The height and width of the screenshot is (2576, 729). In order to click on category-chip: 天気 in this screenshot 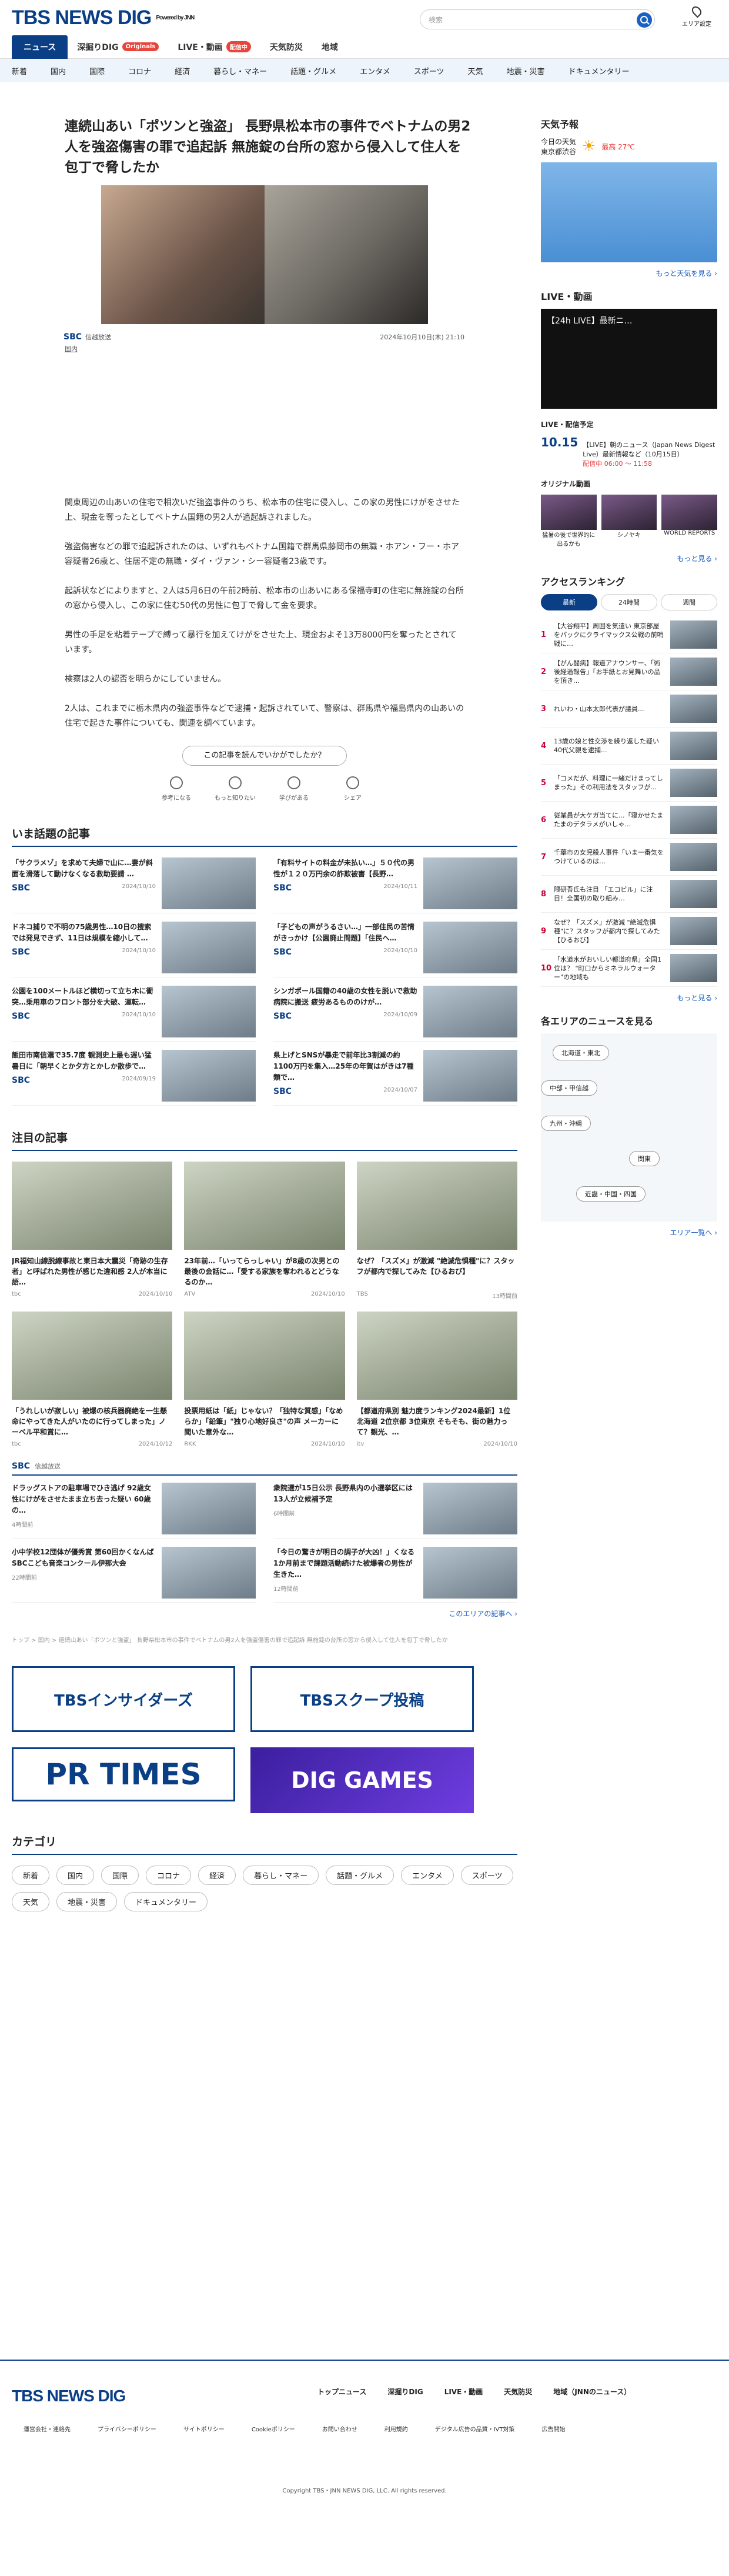, I will do `click(31, 1901)`.